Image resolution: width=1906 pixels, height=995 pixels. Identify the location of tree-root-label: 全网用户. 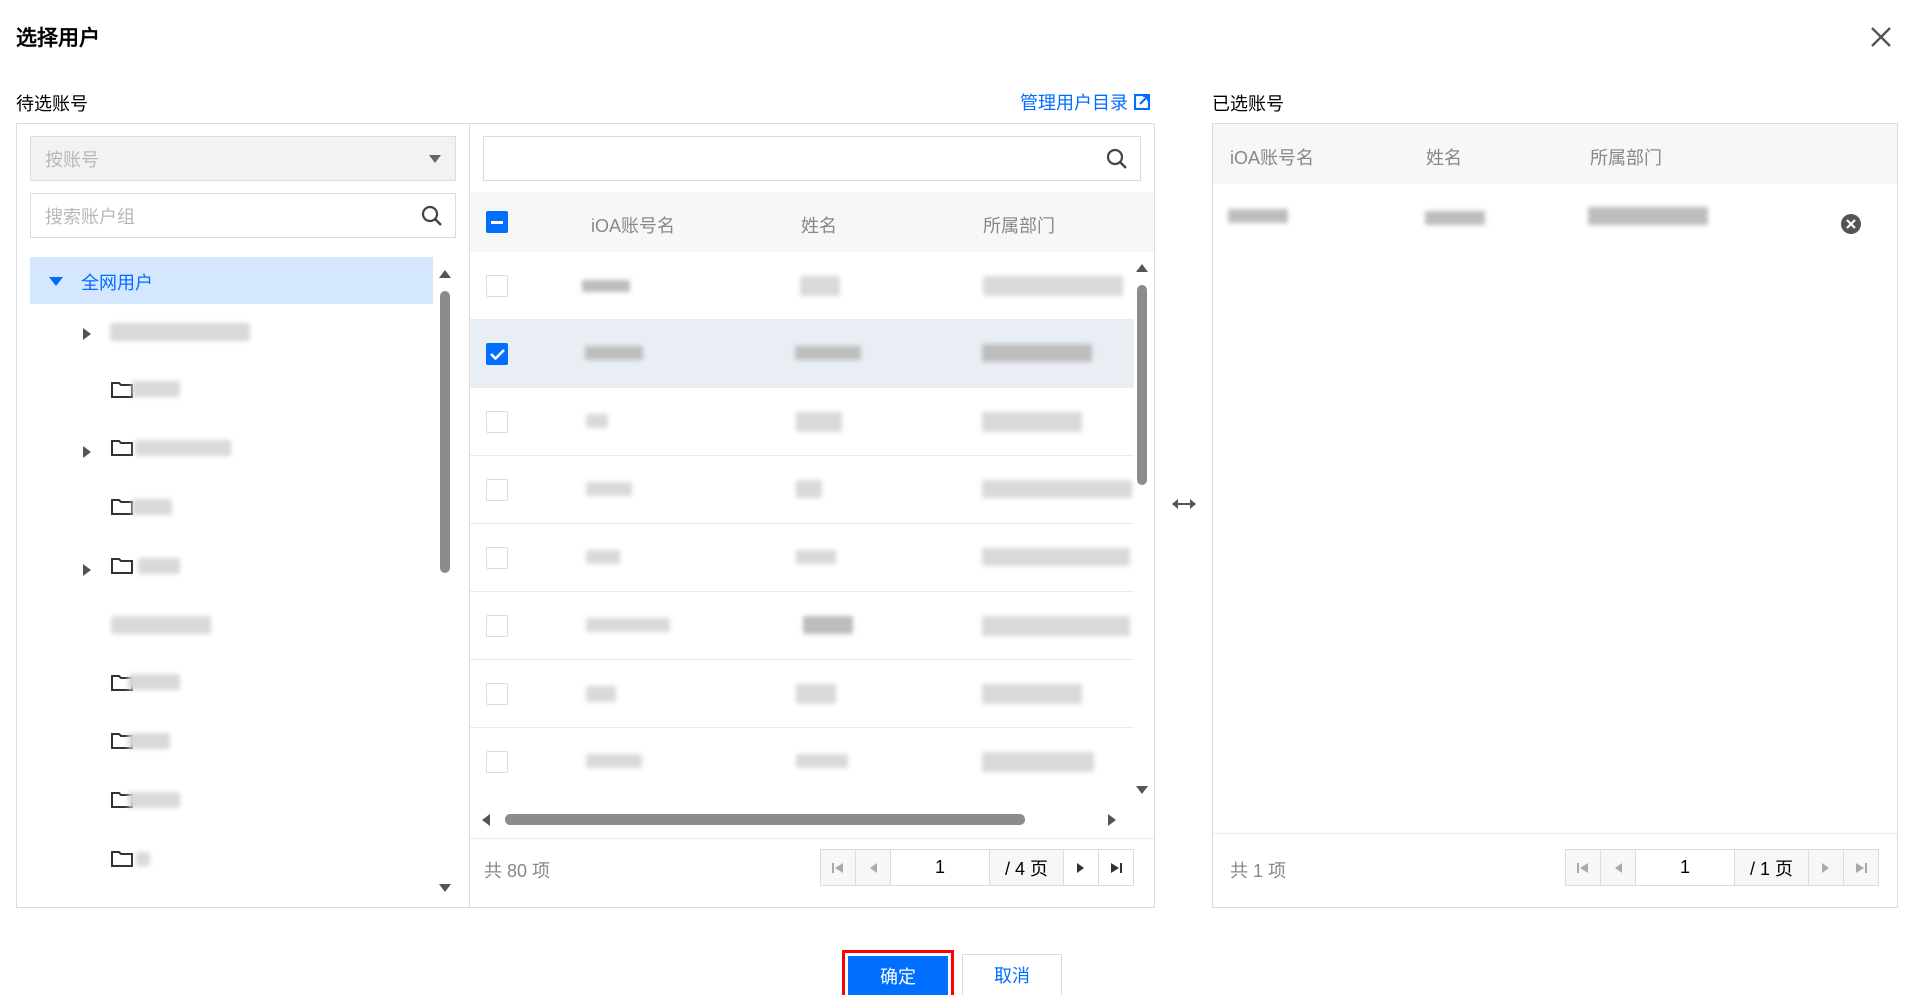
(117, 283).